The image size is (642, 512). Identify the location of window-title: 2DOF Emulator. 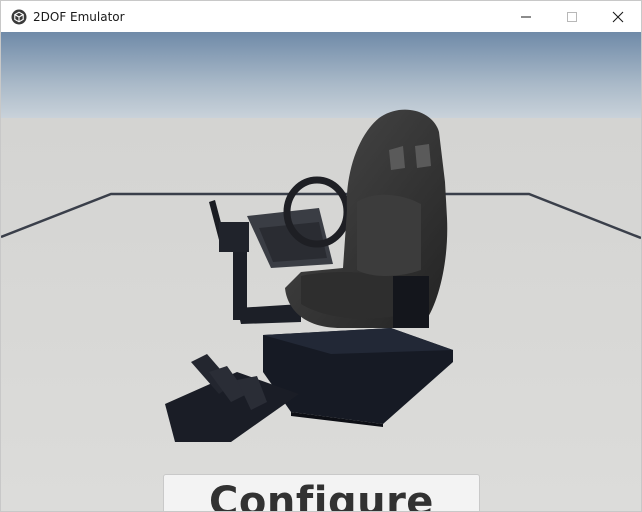
(79, 16).